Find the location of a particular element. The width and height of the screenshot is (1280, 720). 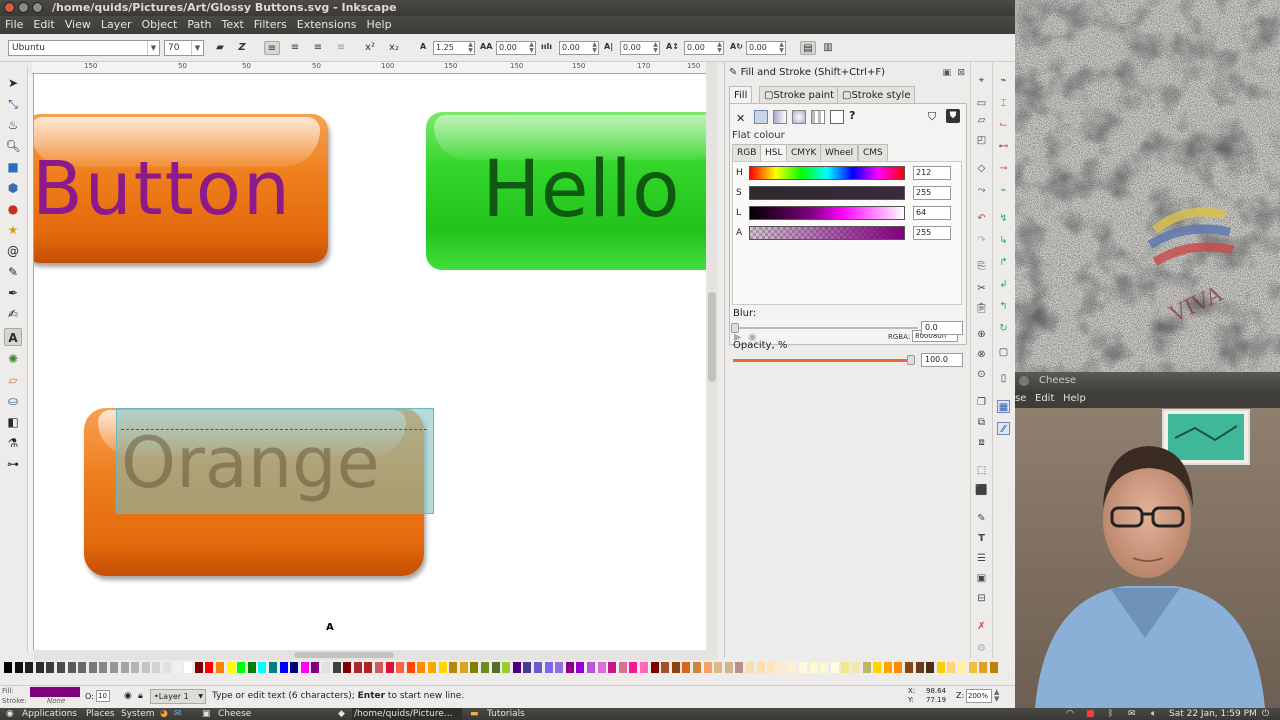

text-selection-box: Orange is located at coordinates (275, 461).